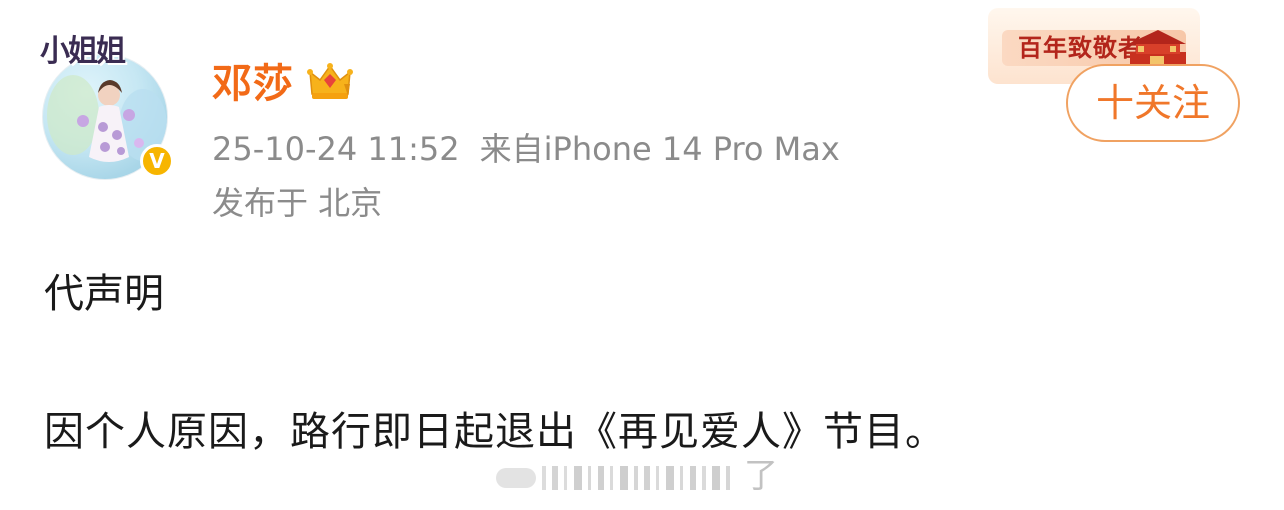 This screenshot has width=1284, height=510. Describe the element at coordinates (336, 149) in the screenshot. I see `post-timestamp: 25-10-24 11:52` at that location.